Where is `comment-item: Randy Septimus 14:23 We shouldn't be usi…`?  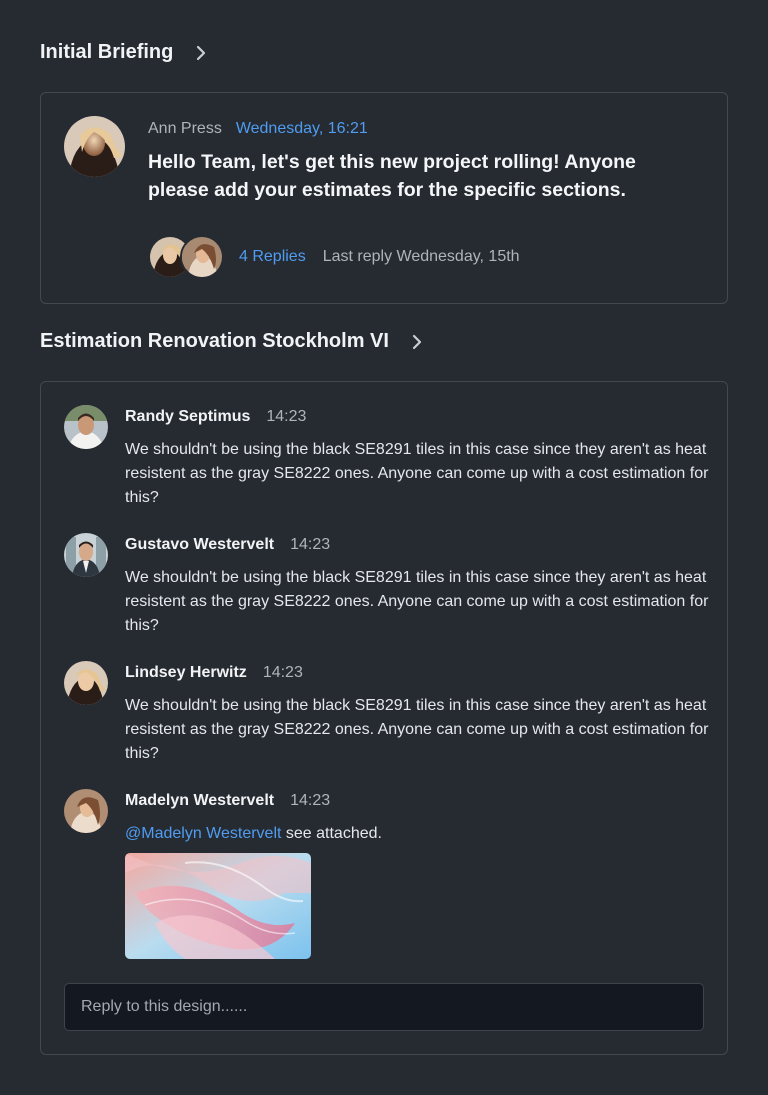 comment-item: Randy Septimus 14:23 We shouldn't be usi… is located at coordinates (386, 460).